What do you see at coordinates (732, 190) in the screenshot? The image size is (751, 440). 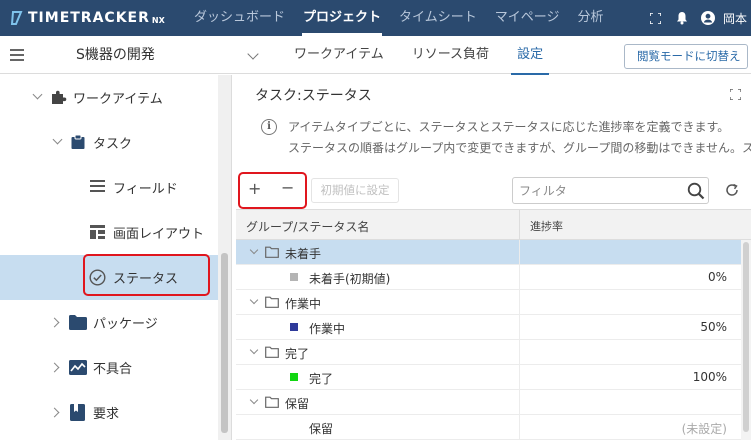 I see `refresh-icon` at bounding box center [732, 190].